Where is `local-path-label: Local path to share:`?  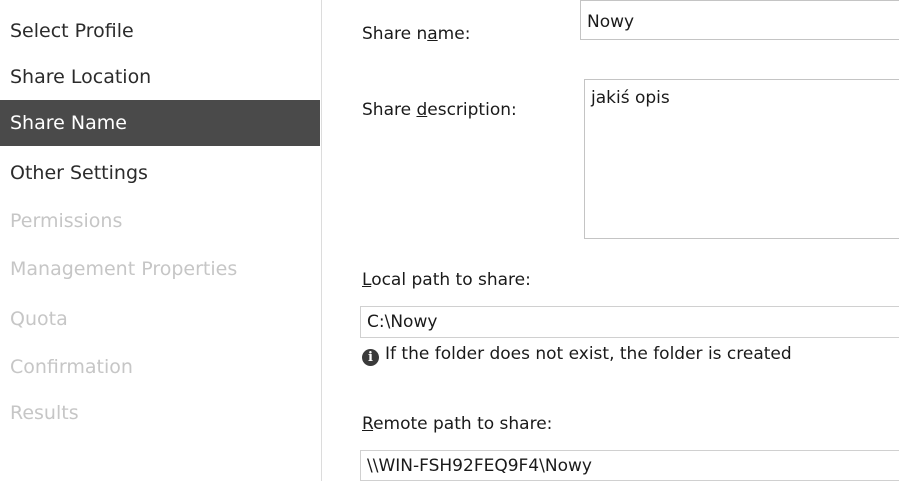
local-path-label: Local path to share: is located at coordinates (446, 280).